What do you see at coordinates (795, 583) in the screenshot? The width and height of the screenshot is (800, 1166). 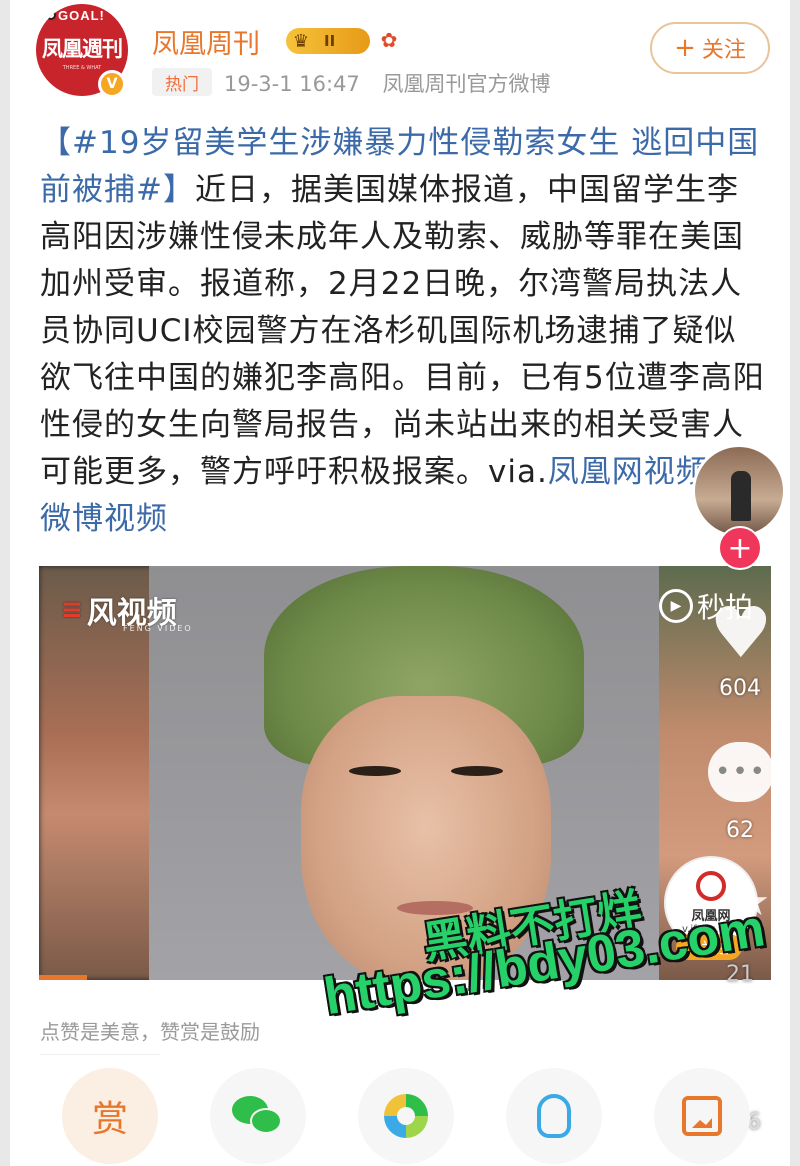 I see `right-edge` at bounding box center [795, 583].